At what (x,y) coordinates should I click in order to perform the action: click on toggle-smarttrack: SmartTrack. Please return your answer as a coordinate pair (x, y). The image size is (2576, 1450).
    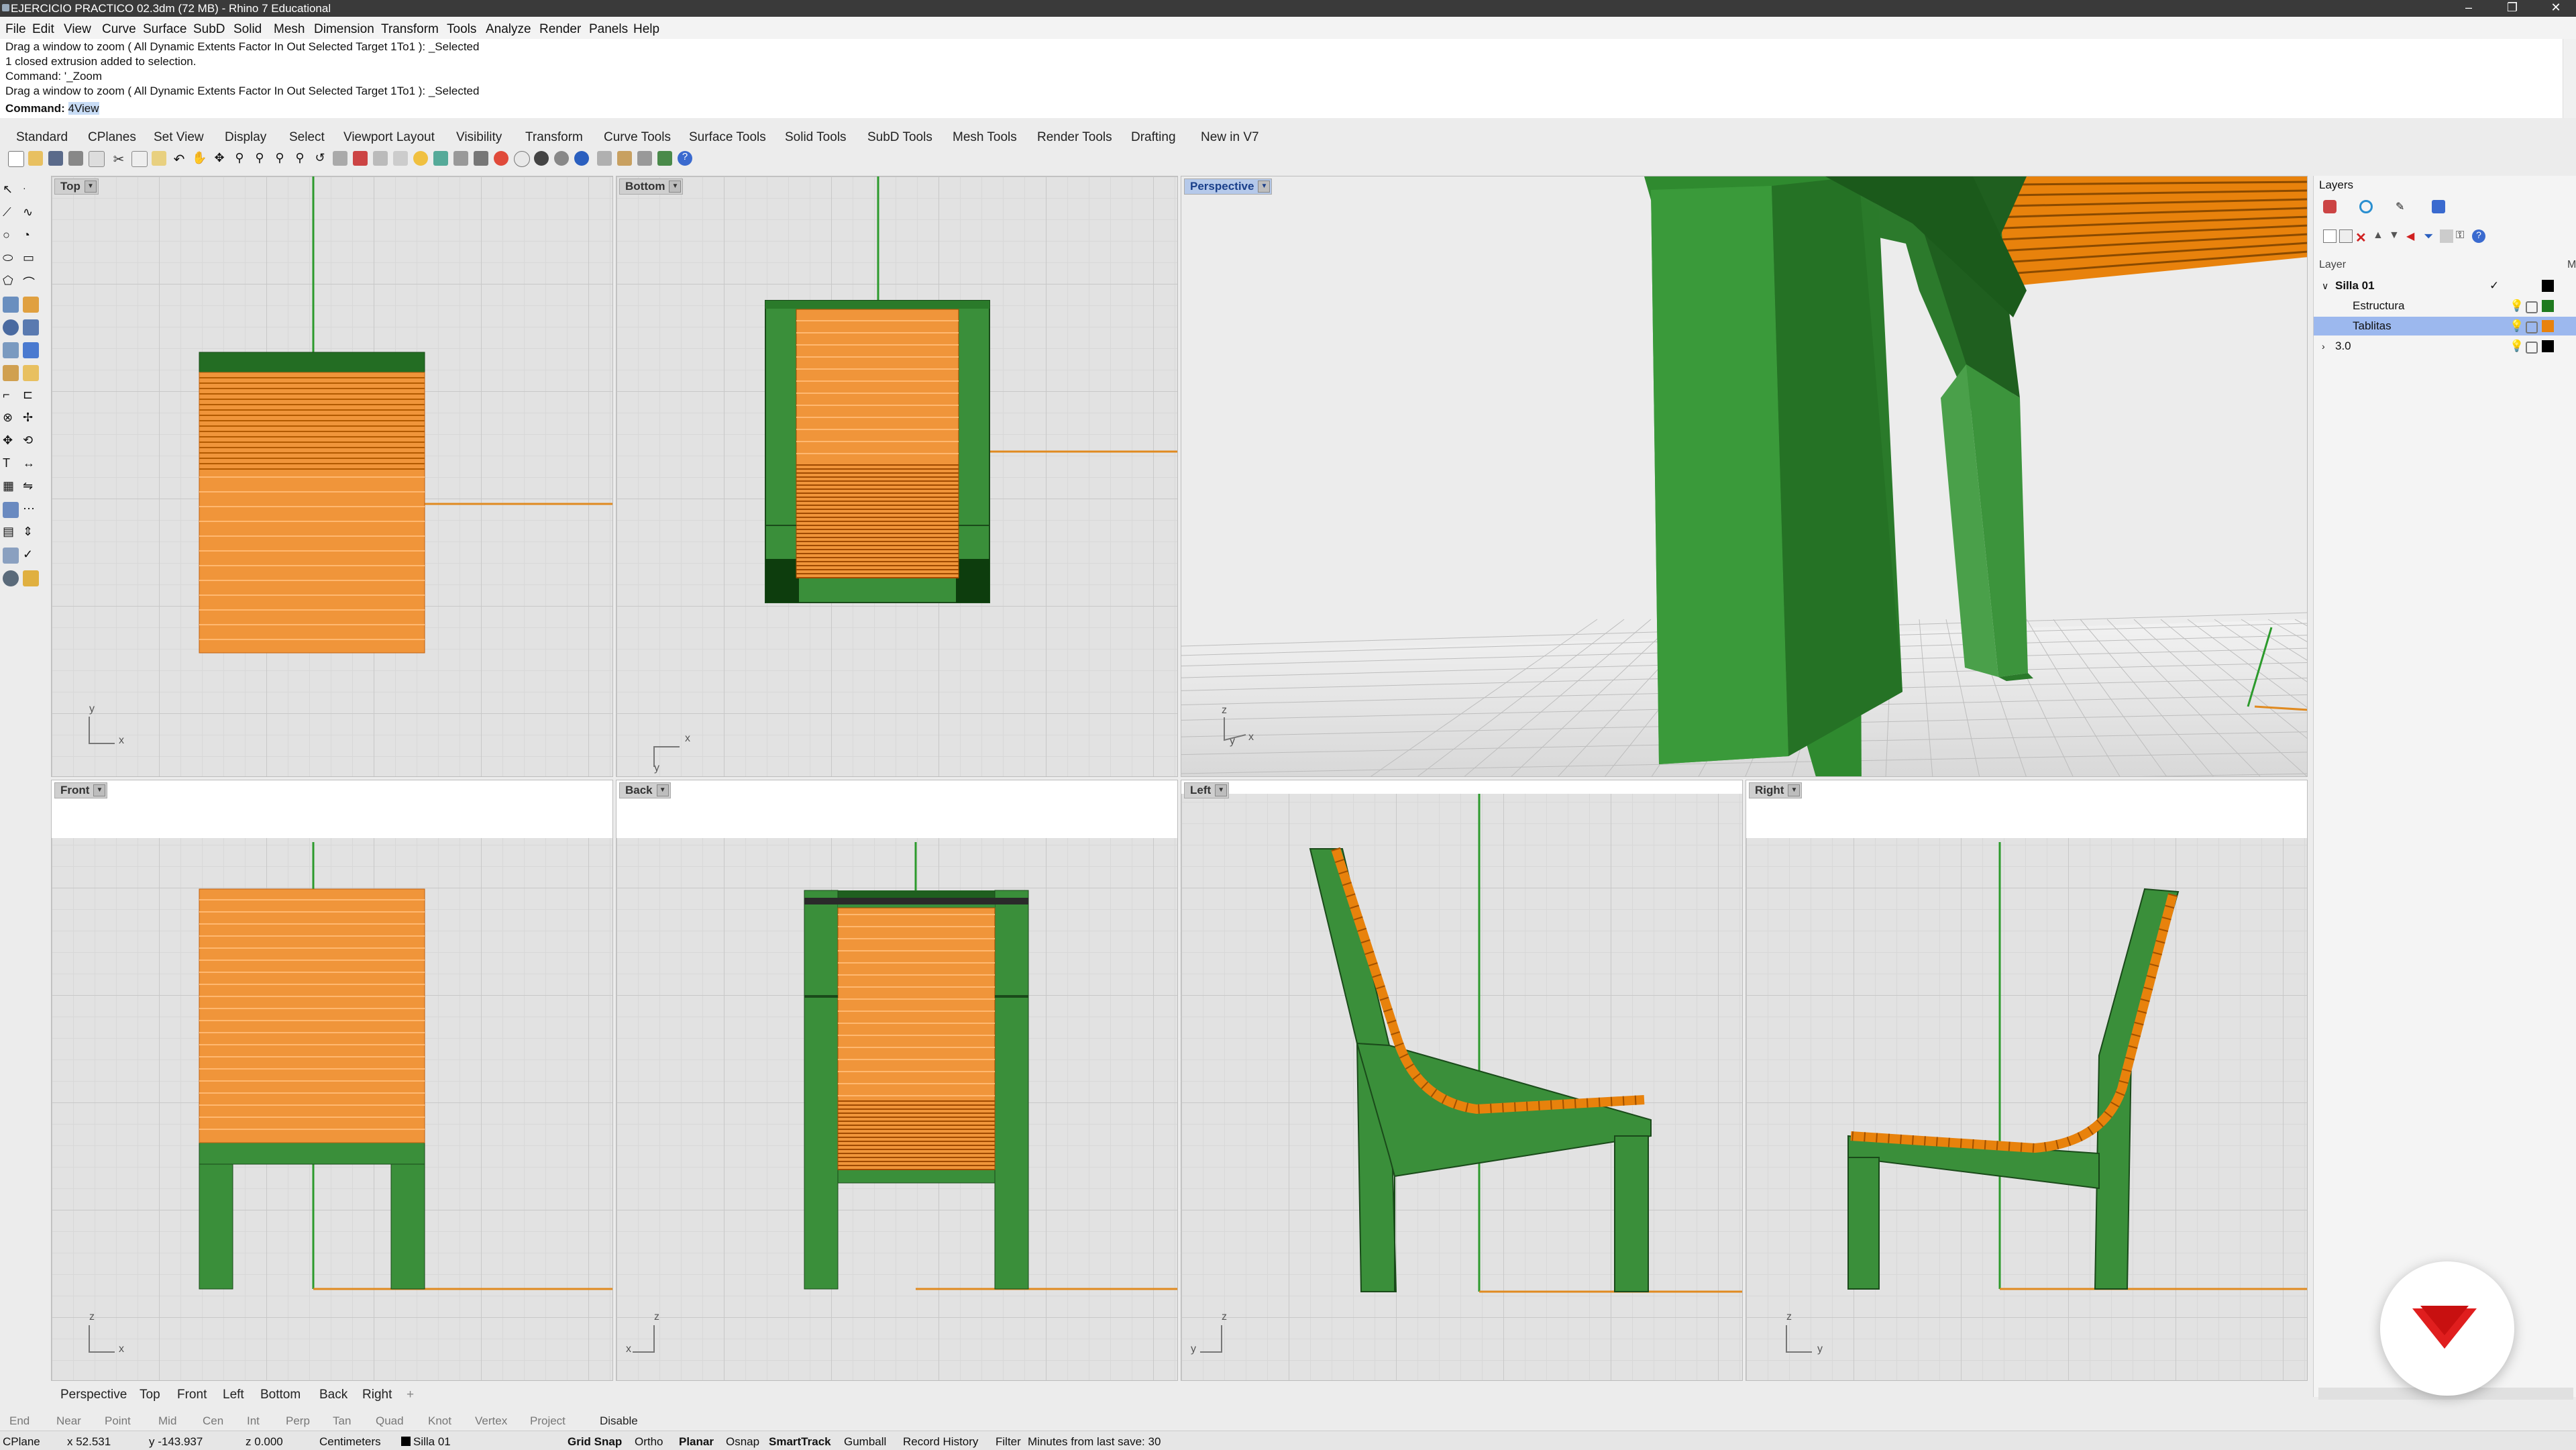
    Looking at the image, I should click on (800, 1442).